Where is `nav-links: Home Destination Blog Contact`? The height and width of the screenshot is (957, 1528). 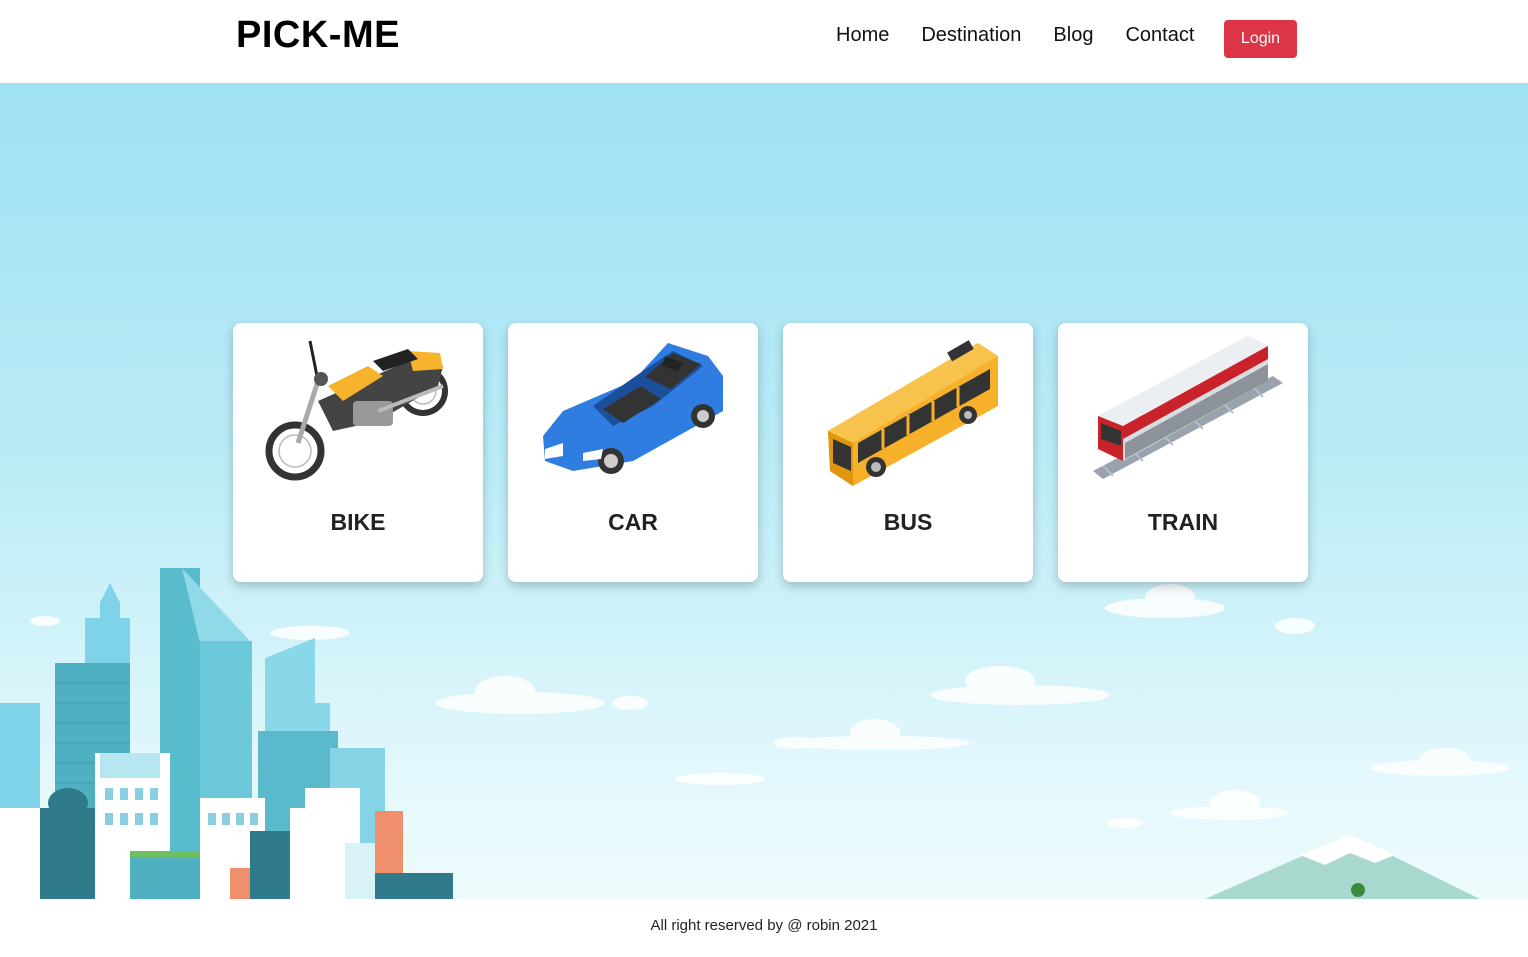
nav-links: Home Destination Blog Contact is located at coordinates (1031, 35).